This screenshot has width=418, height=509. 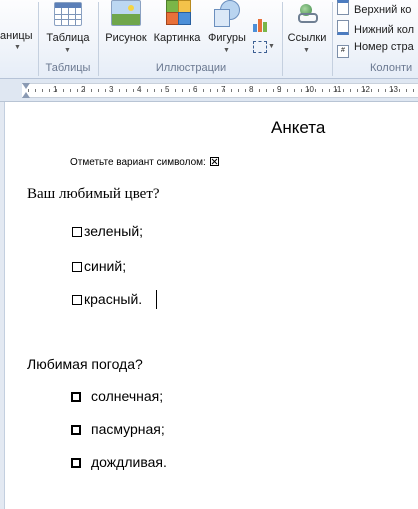 What do you see at coordinates (307, 29) in the screenshot?
I see `links-button: Ссылки ▼` at bounding box center [307, 29].